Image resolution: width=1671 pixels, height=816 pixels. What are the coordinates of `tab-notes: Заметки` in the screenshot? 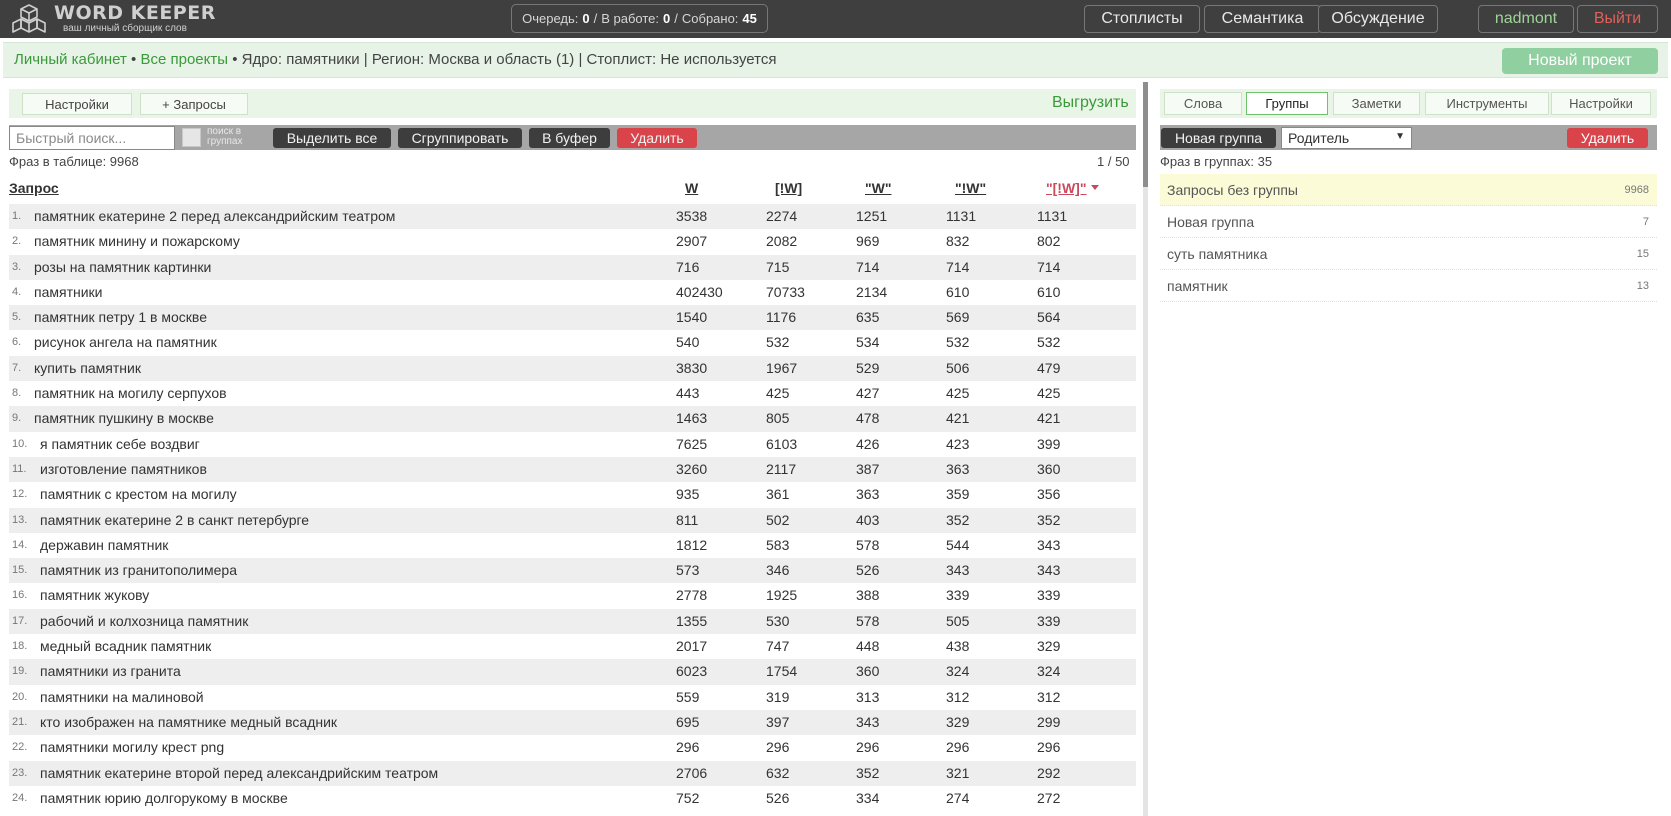 It's located at (1376, 103).